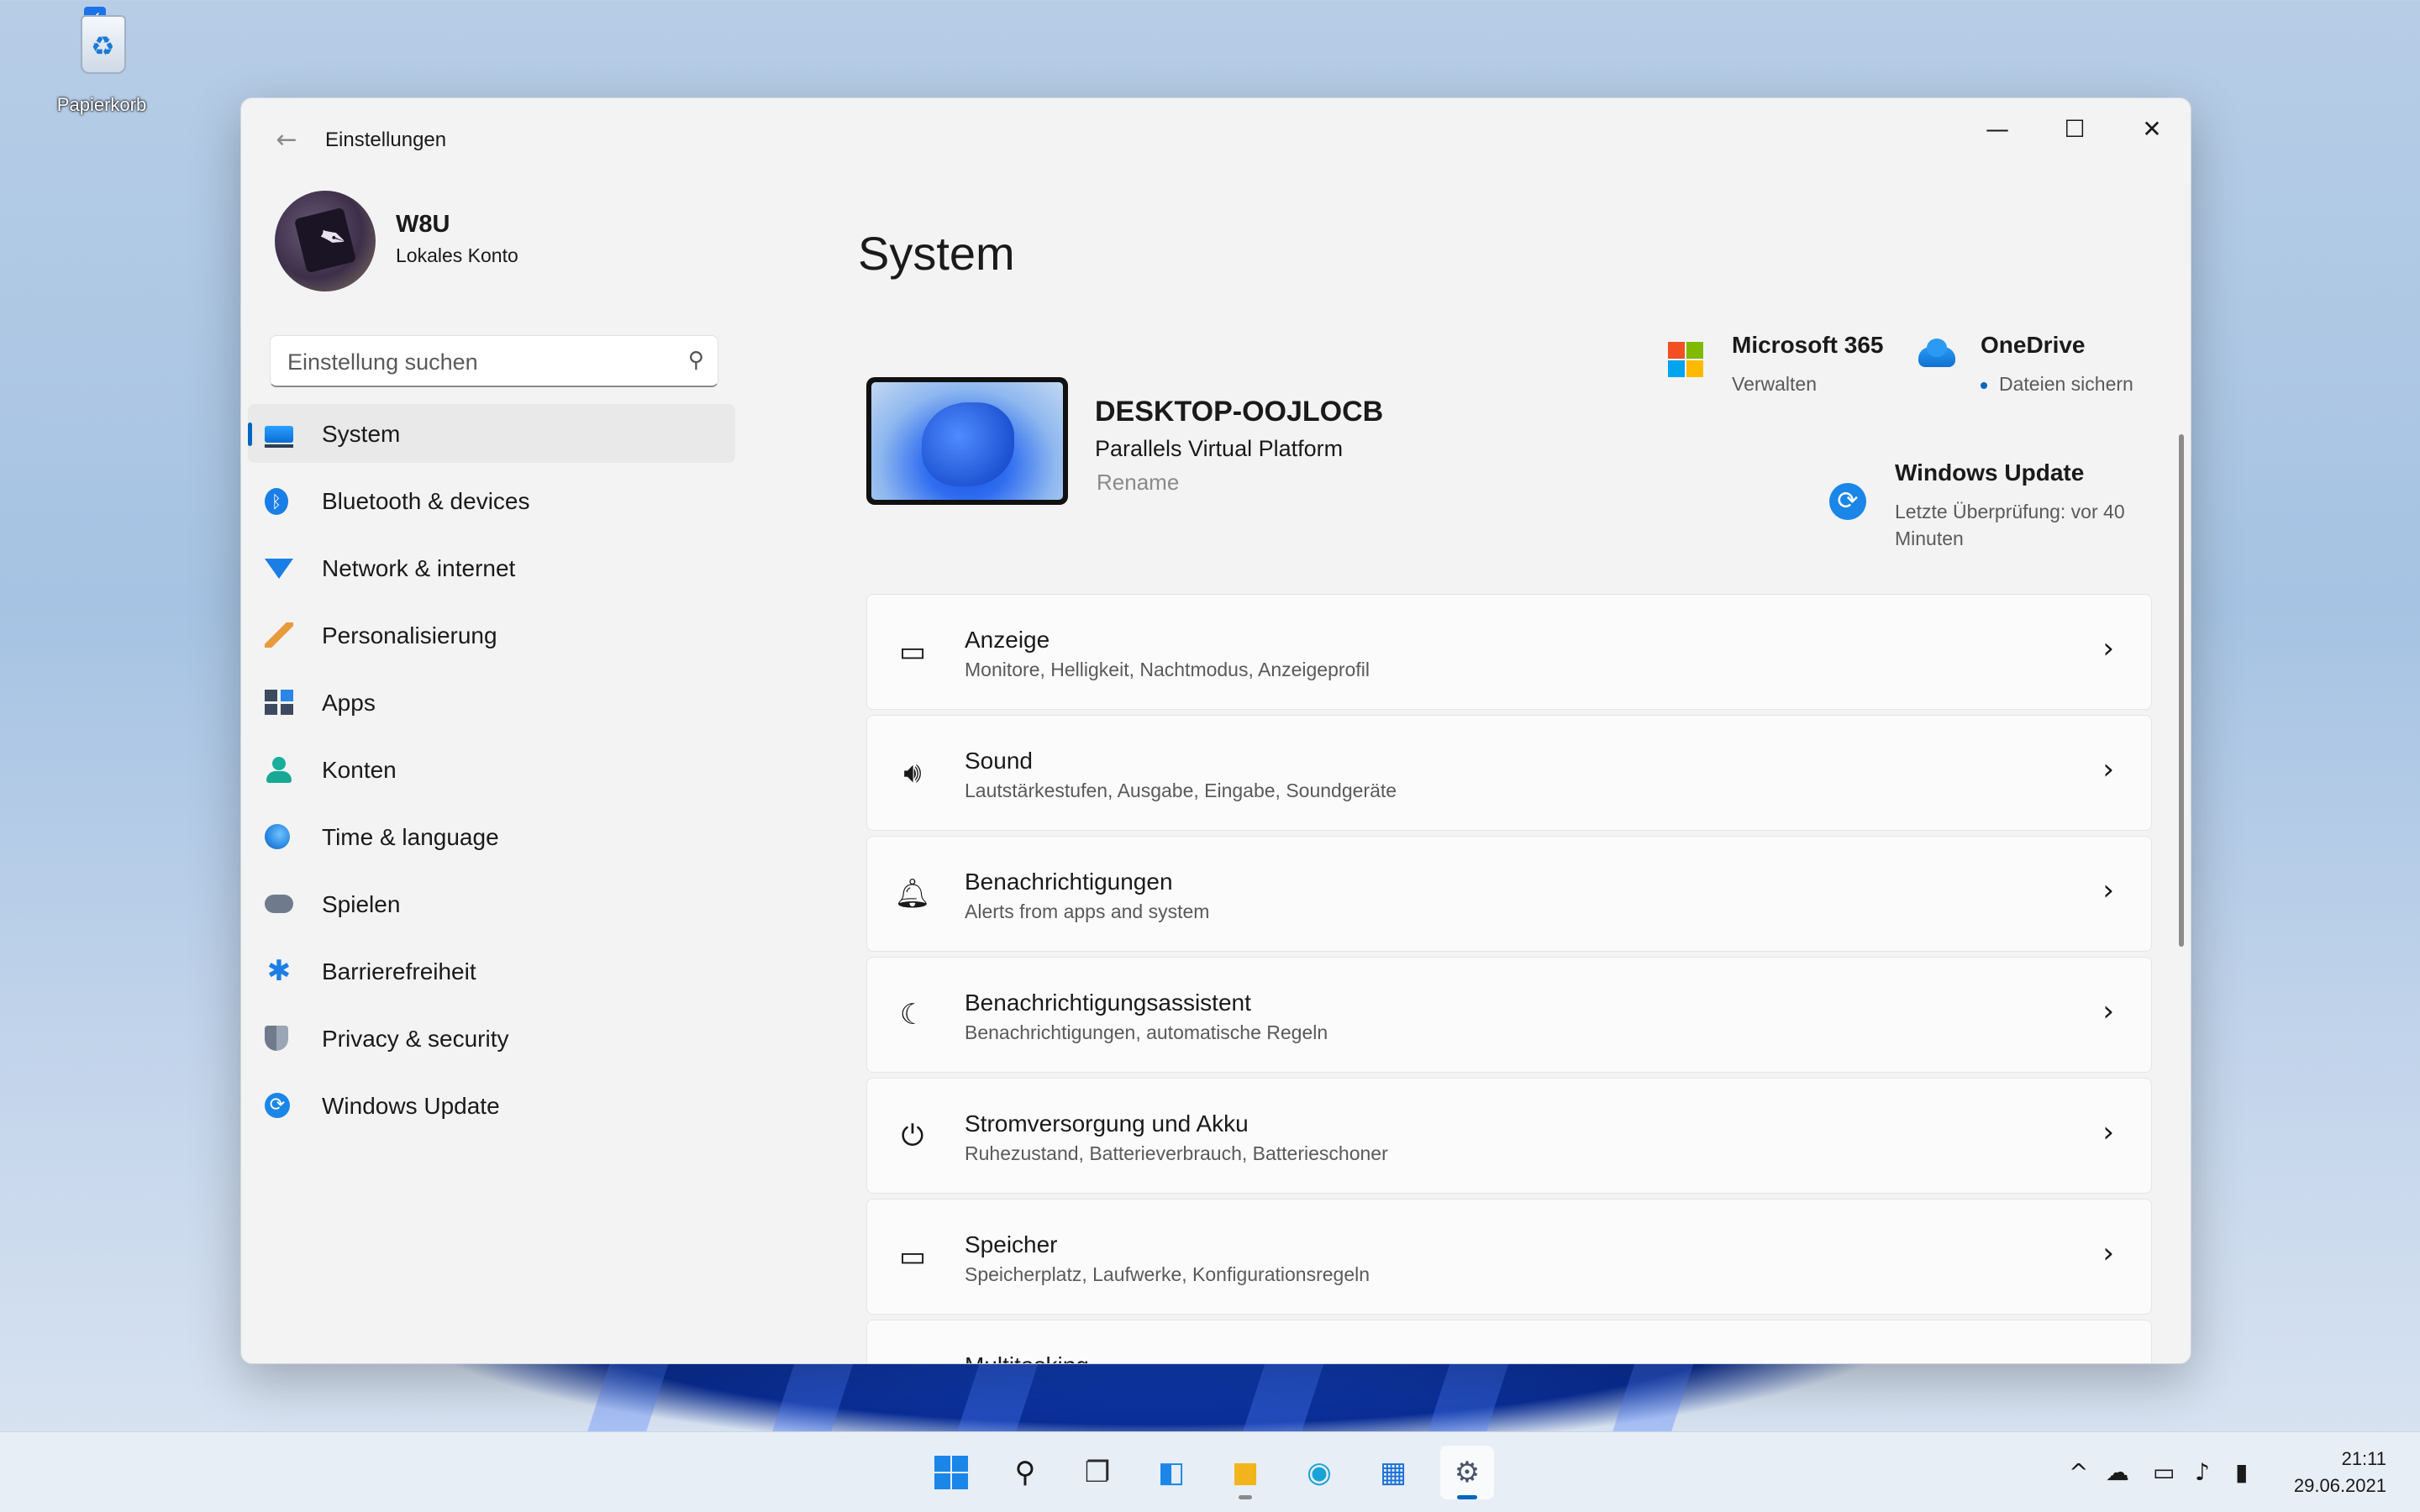 This screenshot has height=1512, width=2420. What do you see at coordinates (361, 434) in the screenshot?
I see `sidebar-item-label: System` at bounding box center [361, 434].